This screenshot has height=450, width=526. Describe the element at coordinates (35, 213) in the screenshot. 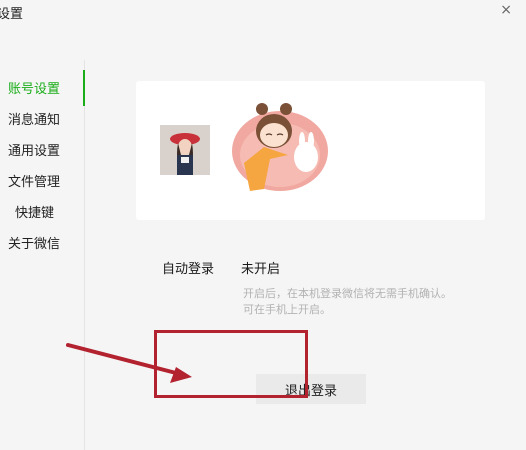

I see `sidebar-item-label: 快捷键` at that location.